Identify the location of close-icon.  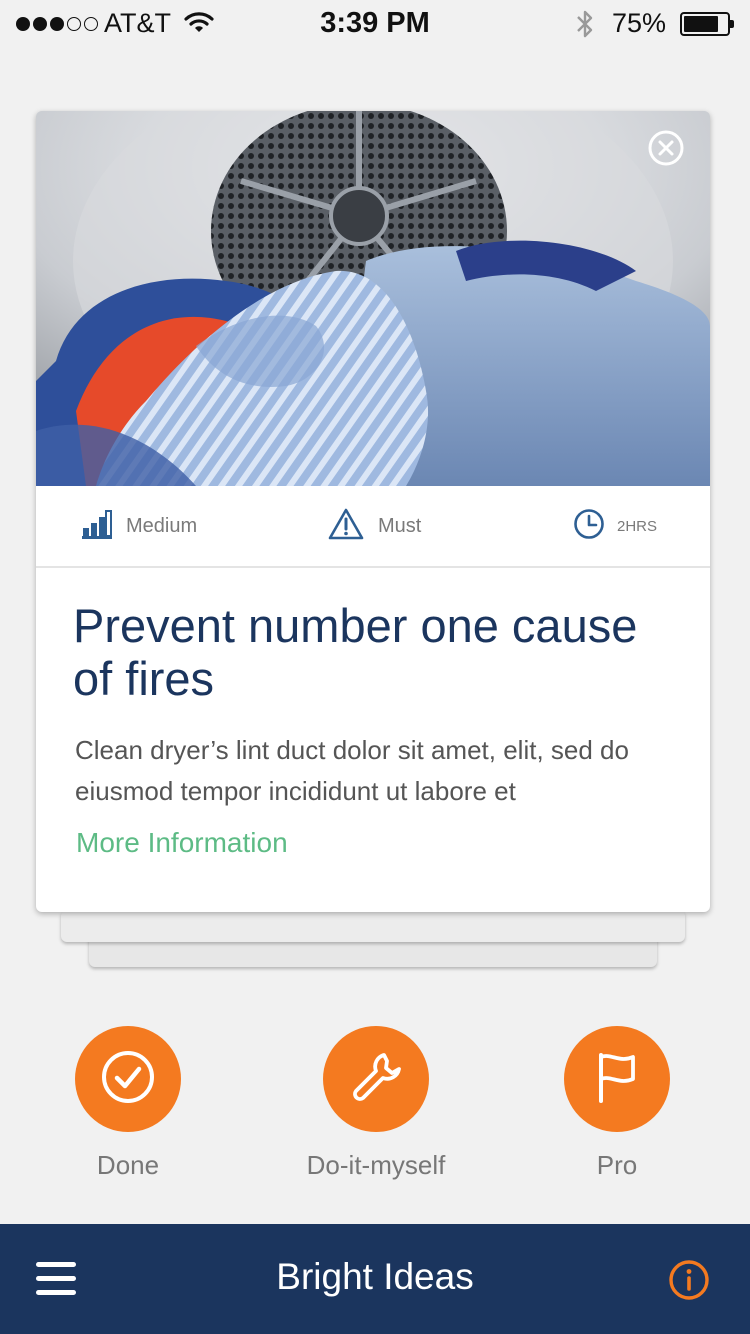
(666, 148).